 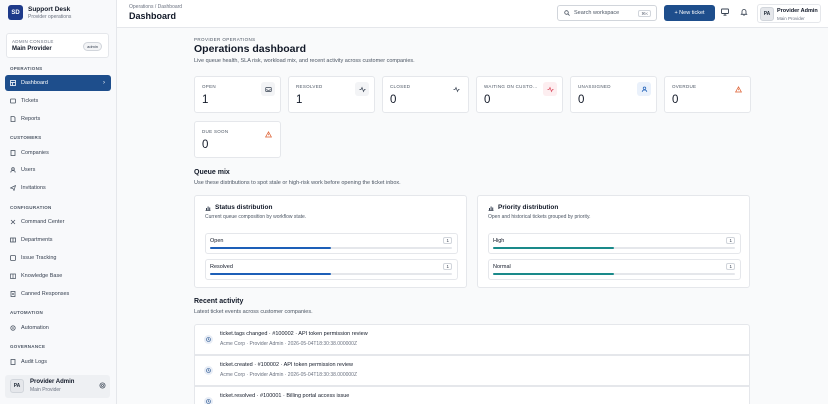 I want to click on distribution-row: Open 1, so click(x=331, y=243).